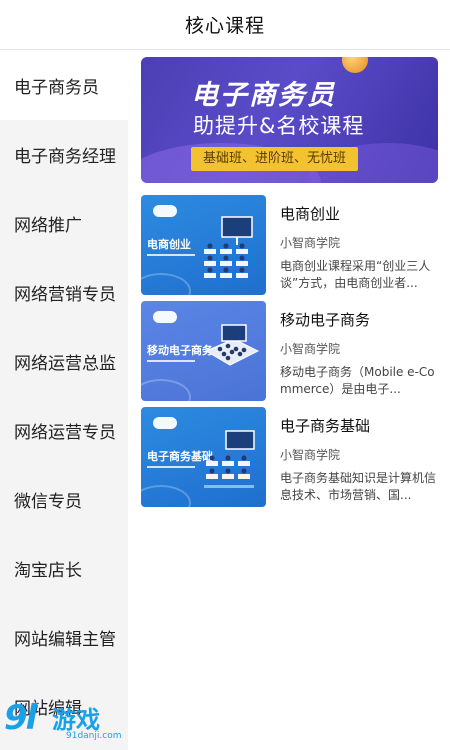 Image resolution: width=450 pixels, height=750 pixels. What do you see at coordinates (310, 214) in the screenshot?
I see `course-title: 电商创业` at bounding box center [310, 214].